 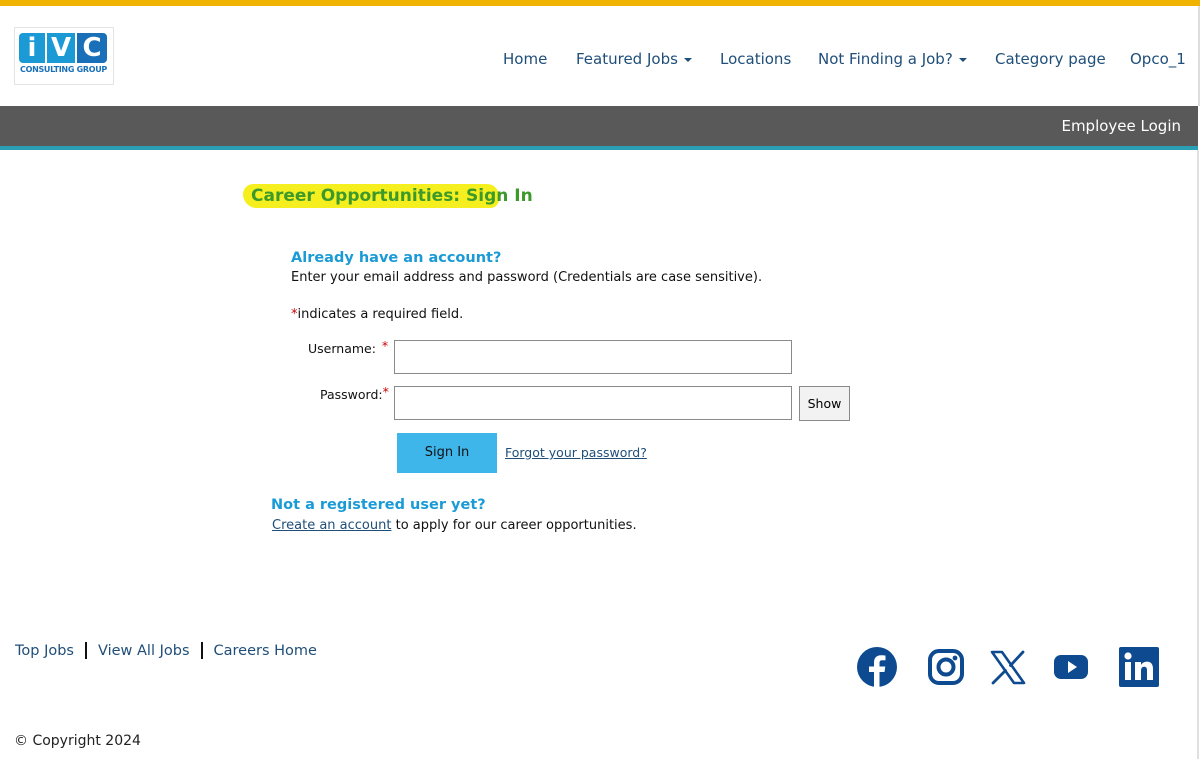 What do you see at coordinates (576, 452) in the screenshot?
I see `forgot-password-link: Forgot your password?` at bounding box center [576, 452].